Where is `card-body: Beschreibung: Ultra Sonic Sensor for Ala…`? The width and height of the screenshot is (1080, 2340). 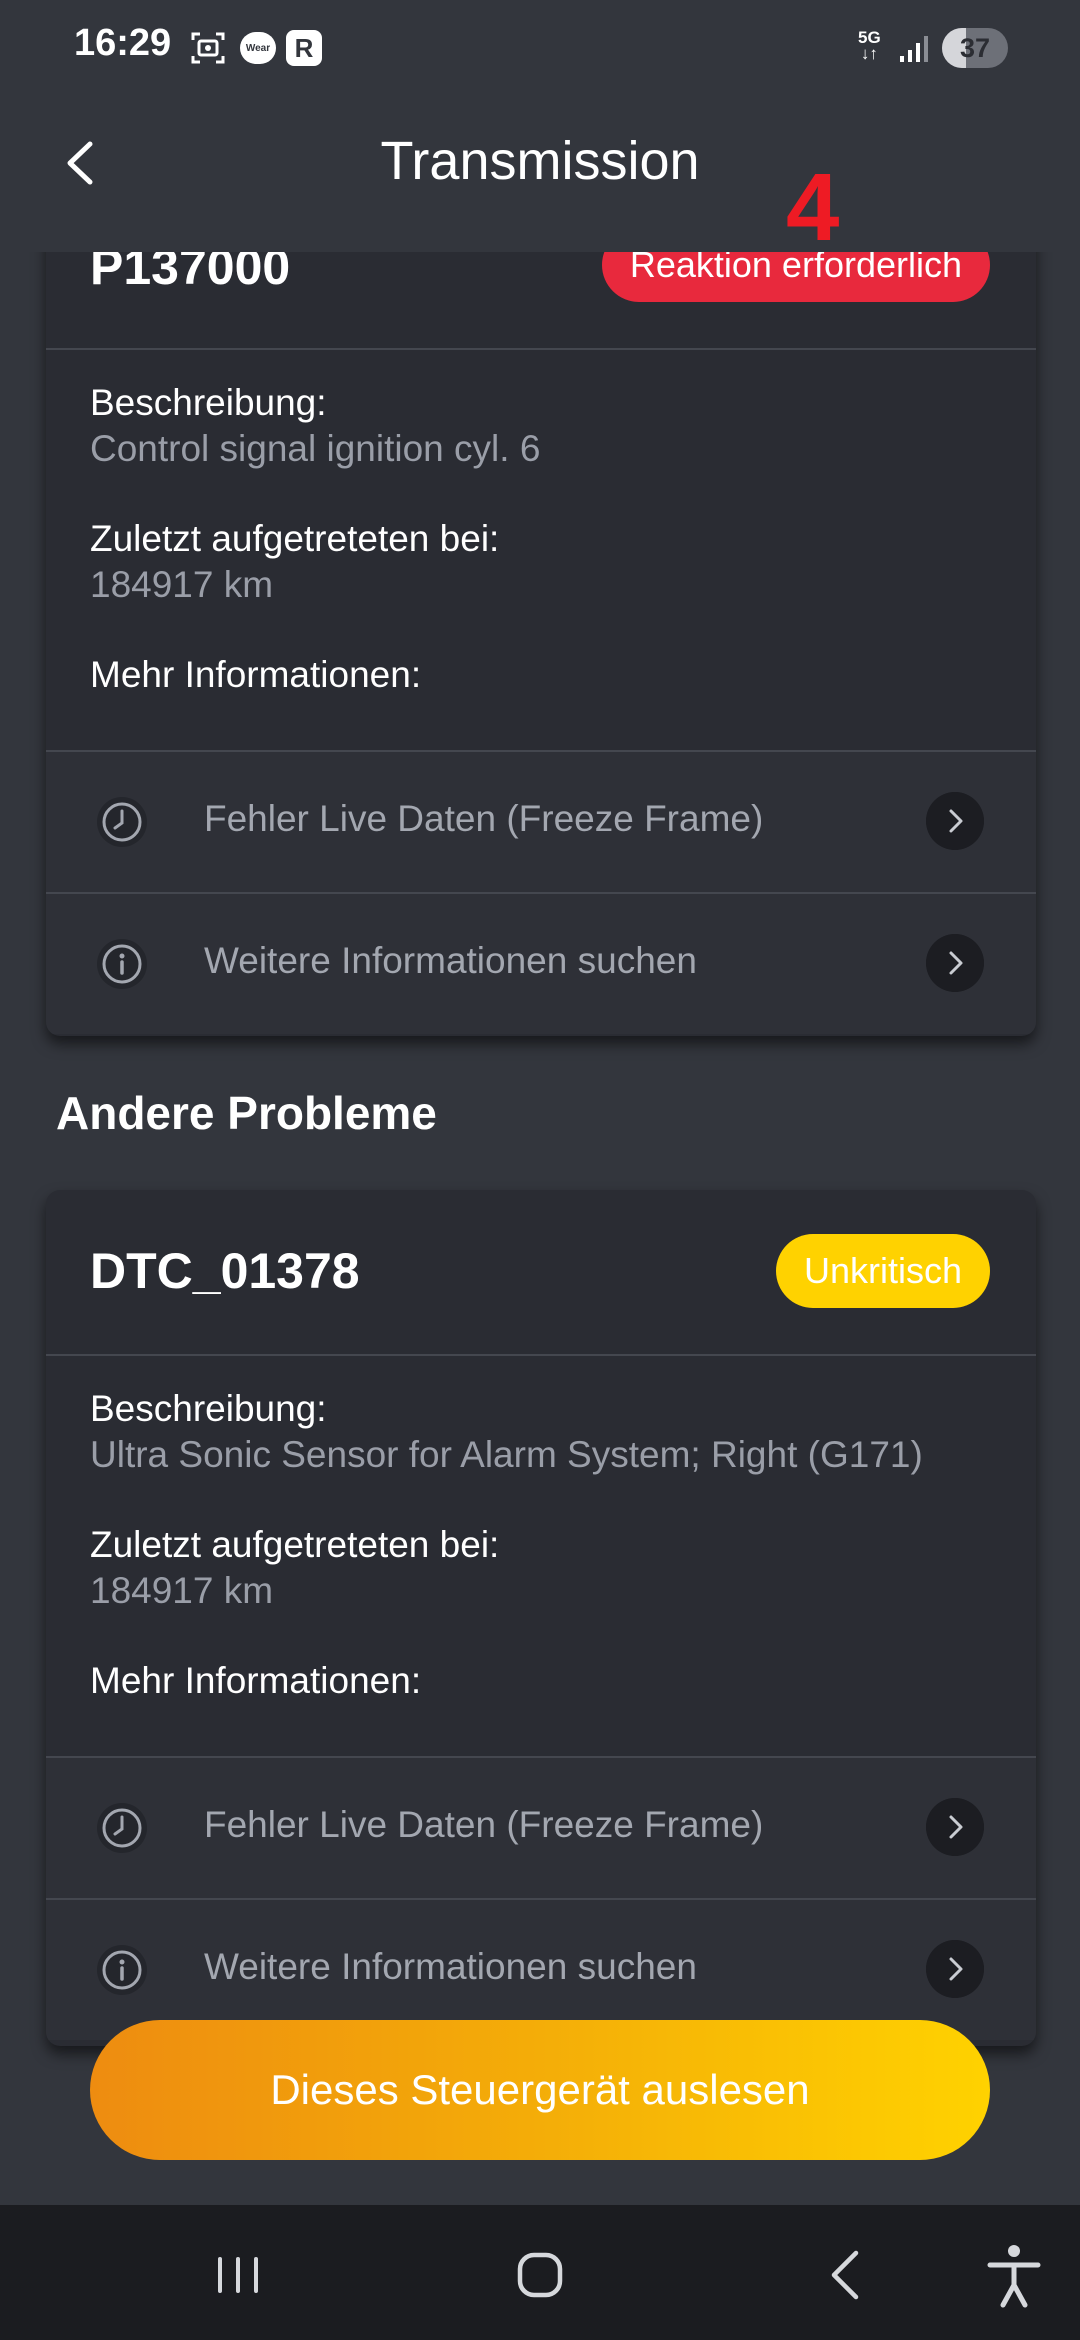
card-body: Beschreibung: Ultra Sonic Sensor for Ala… is located at coordinates (550, 1545).